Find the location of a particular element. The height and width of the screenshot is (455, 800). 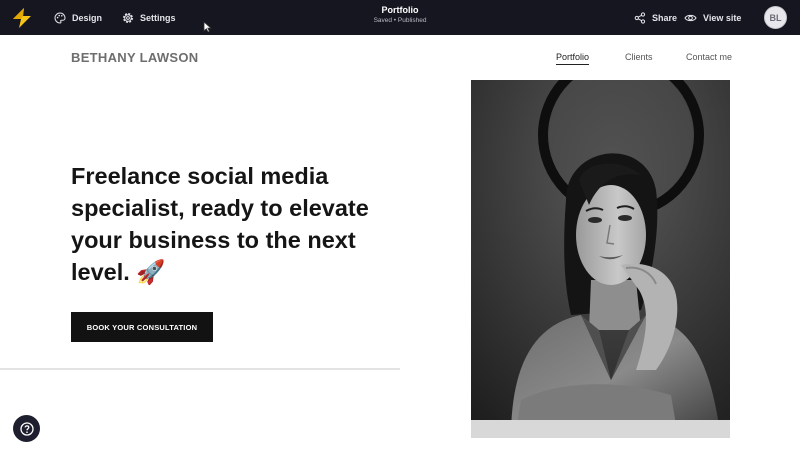

view-site-button: View site is located at coordinates (712, 17).